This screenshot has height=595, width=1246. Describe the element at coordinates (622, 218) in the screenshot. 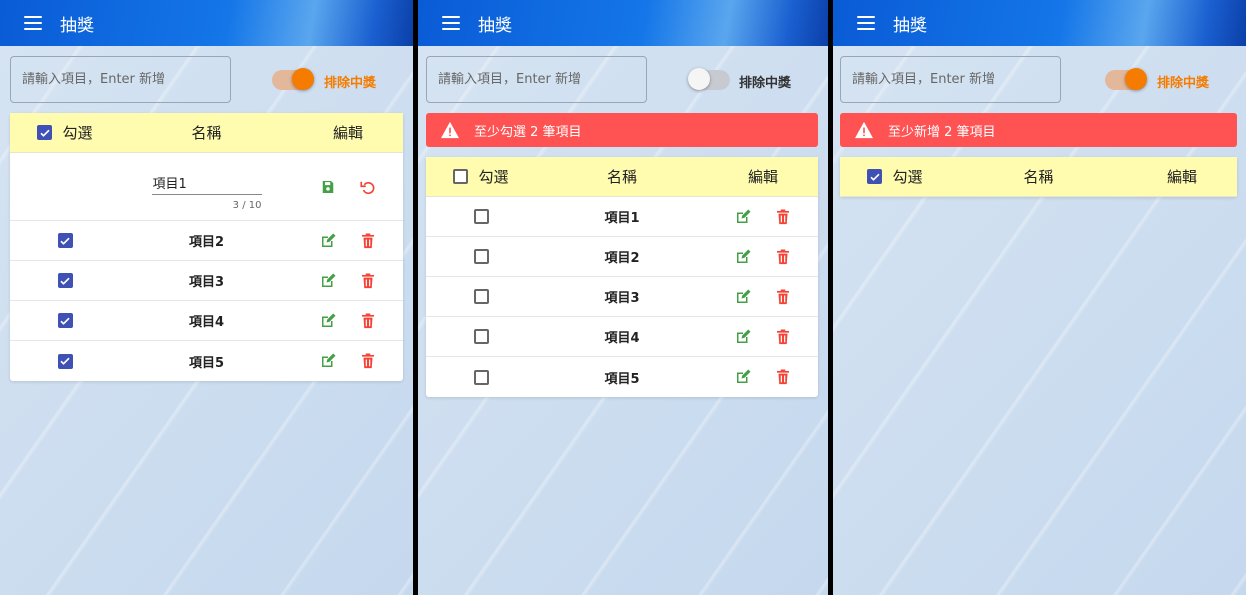

I see `item-name: 項目1` at that location.